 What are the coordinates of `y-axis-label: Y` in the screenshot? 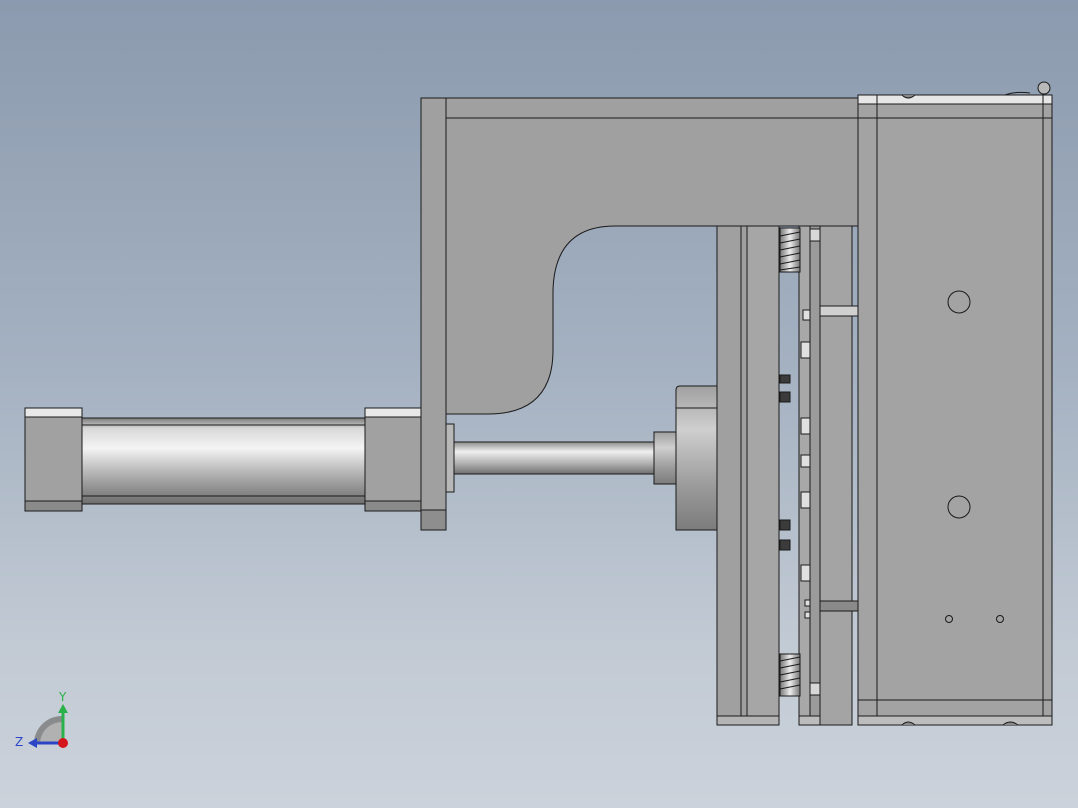 It's located at (62, 697).